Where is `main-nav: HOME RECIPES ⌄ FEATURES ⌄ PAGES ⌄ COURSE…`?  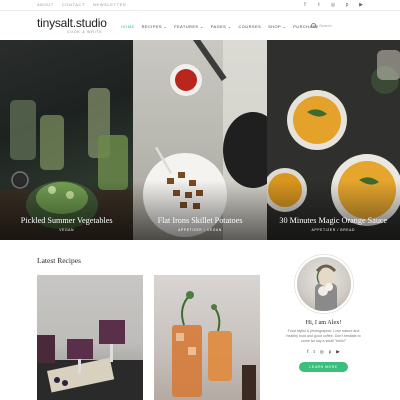 main-nav: HOME RECIPES ⌄ FEATURES ⌄ PAGES ⌄ COURSE… is located at coordinates (220, 26).